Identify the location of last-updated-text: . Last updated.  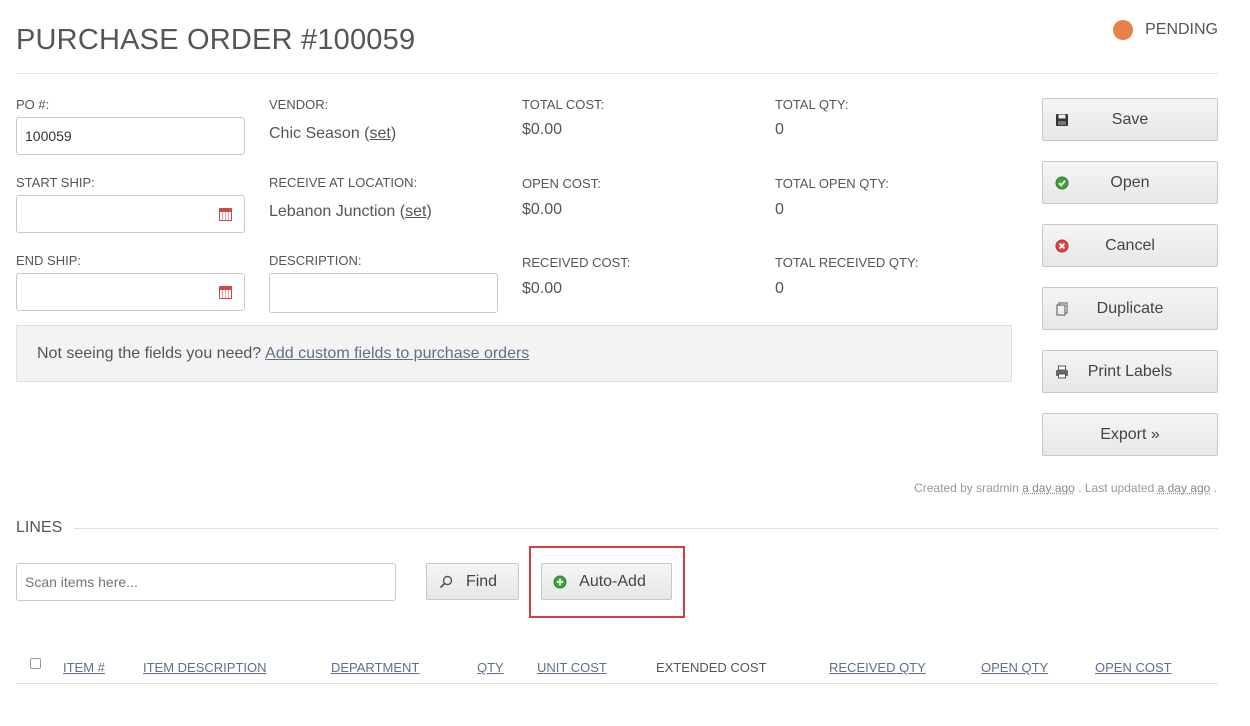
(1116, 488).